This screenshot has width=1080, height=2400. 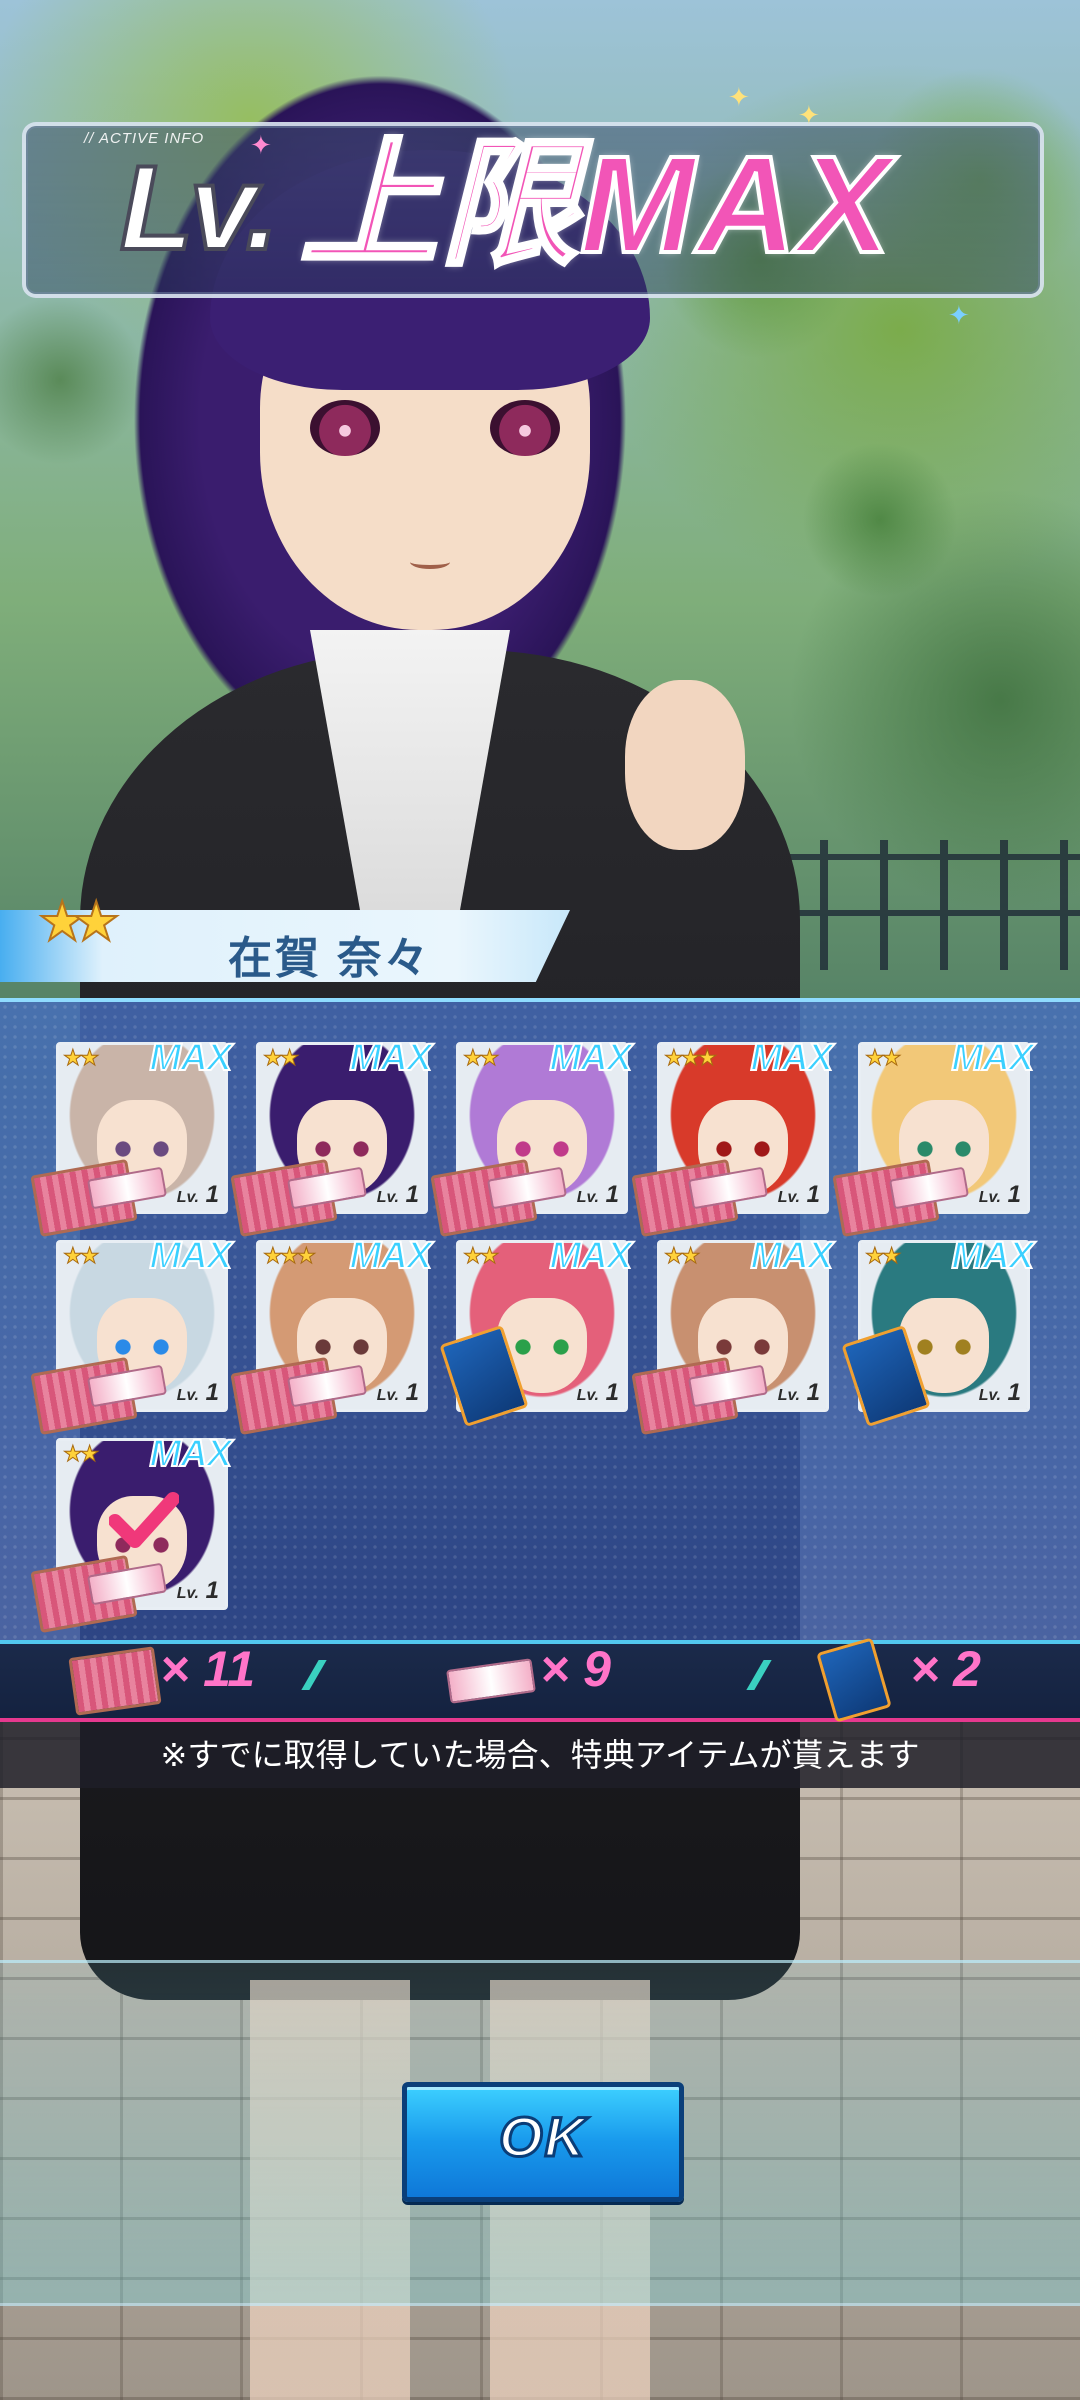 What do you see at coordinates (543, 2142) in the screenshot?
I see `ok-button: OK` at bounding box center [543, 2142].